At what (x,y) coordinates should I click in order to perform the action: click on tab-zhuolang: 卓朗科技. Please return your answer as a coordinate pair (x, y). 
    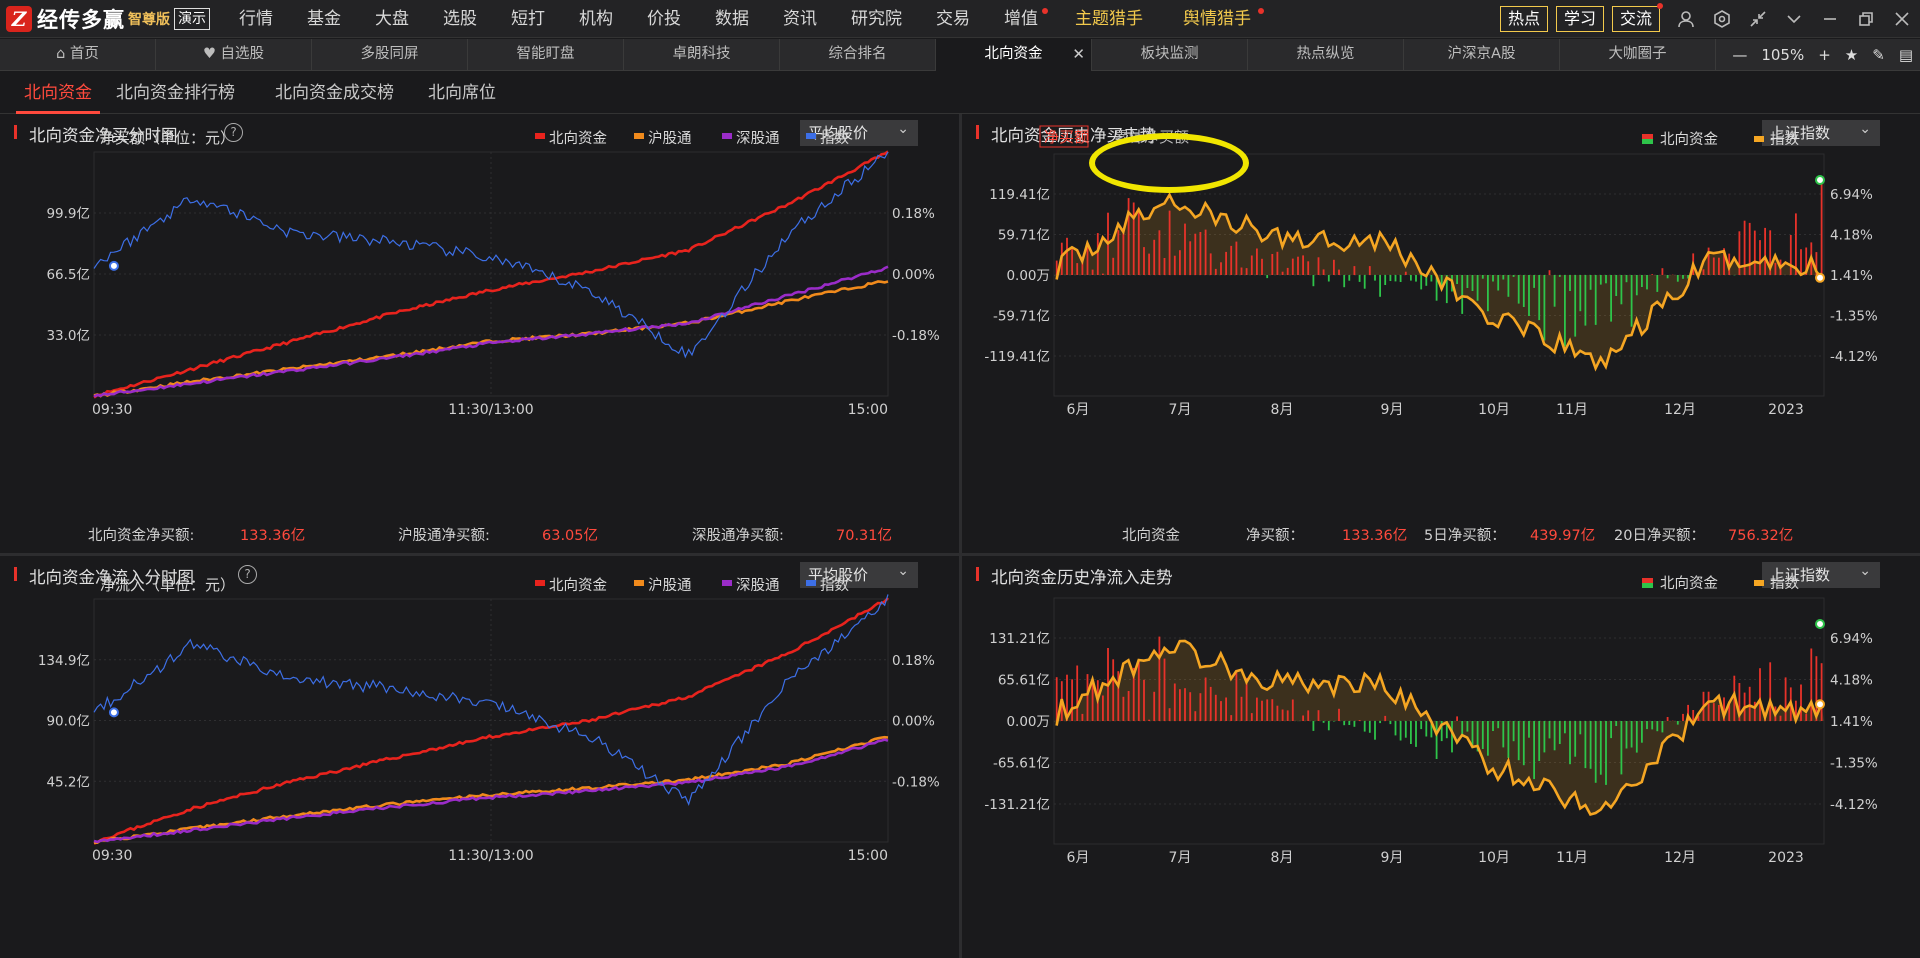
    Looking at the image, I should click on (702, 54).